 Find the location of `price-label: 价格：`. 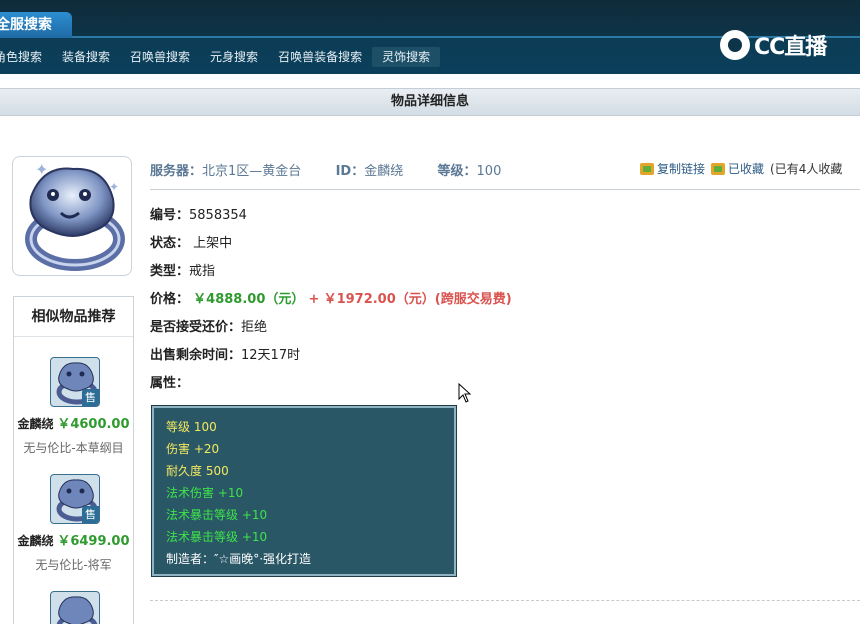

price-label: 价格： is located at coordinates (170, 299).